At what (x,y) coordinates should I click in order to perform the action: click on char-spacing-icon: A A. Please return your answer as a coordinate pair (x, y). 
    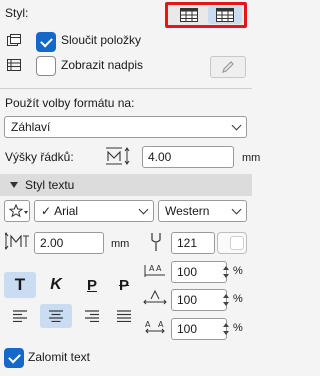
    Looking at the image, I should click on (154, 270).